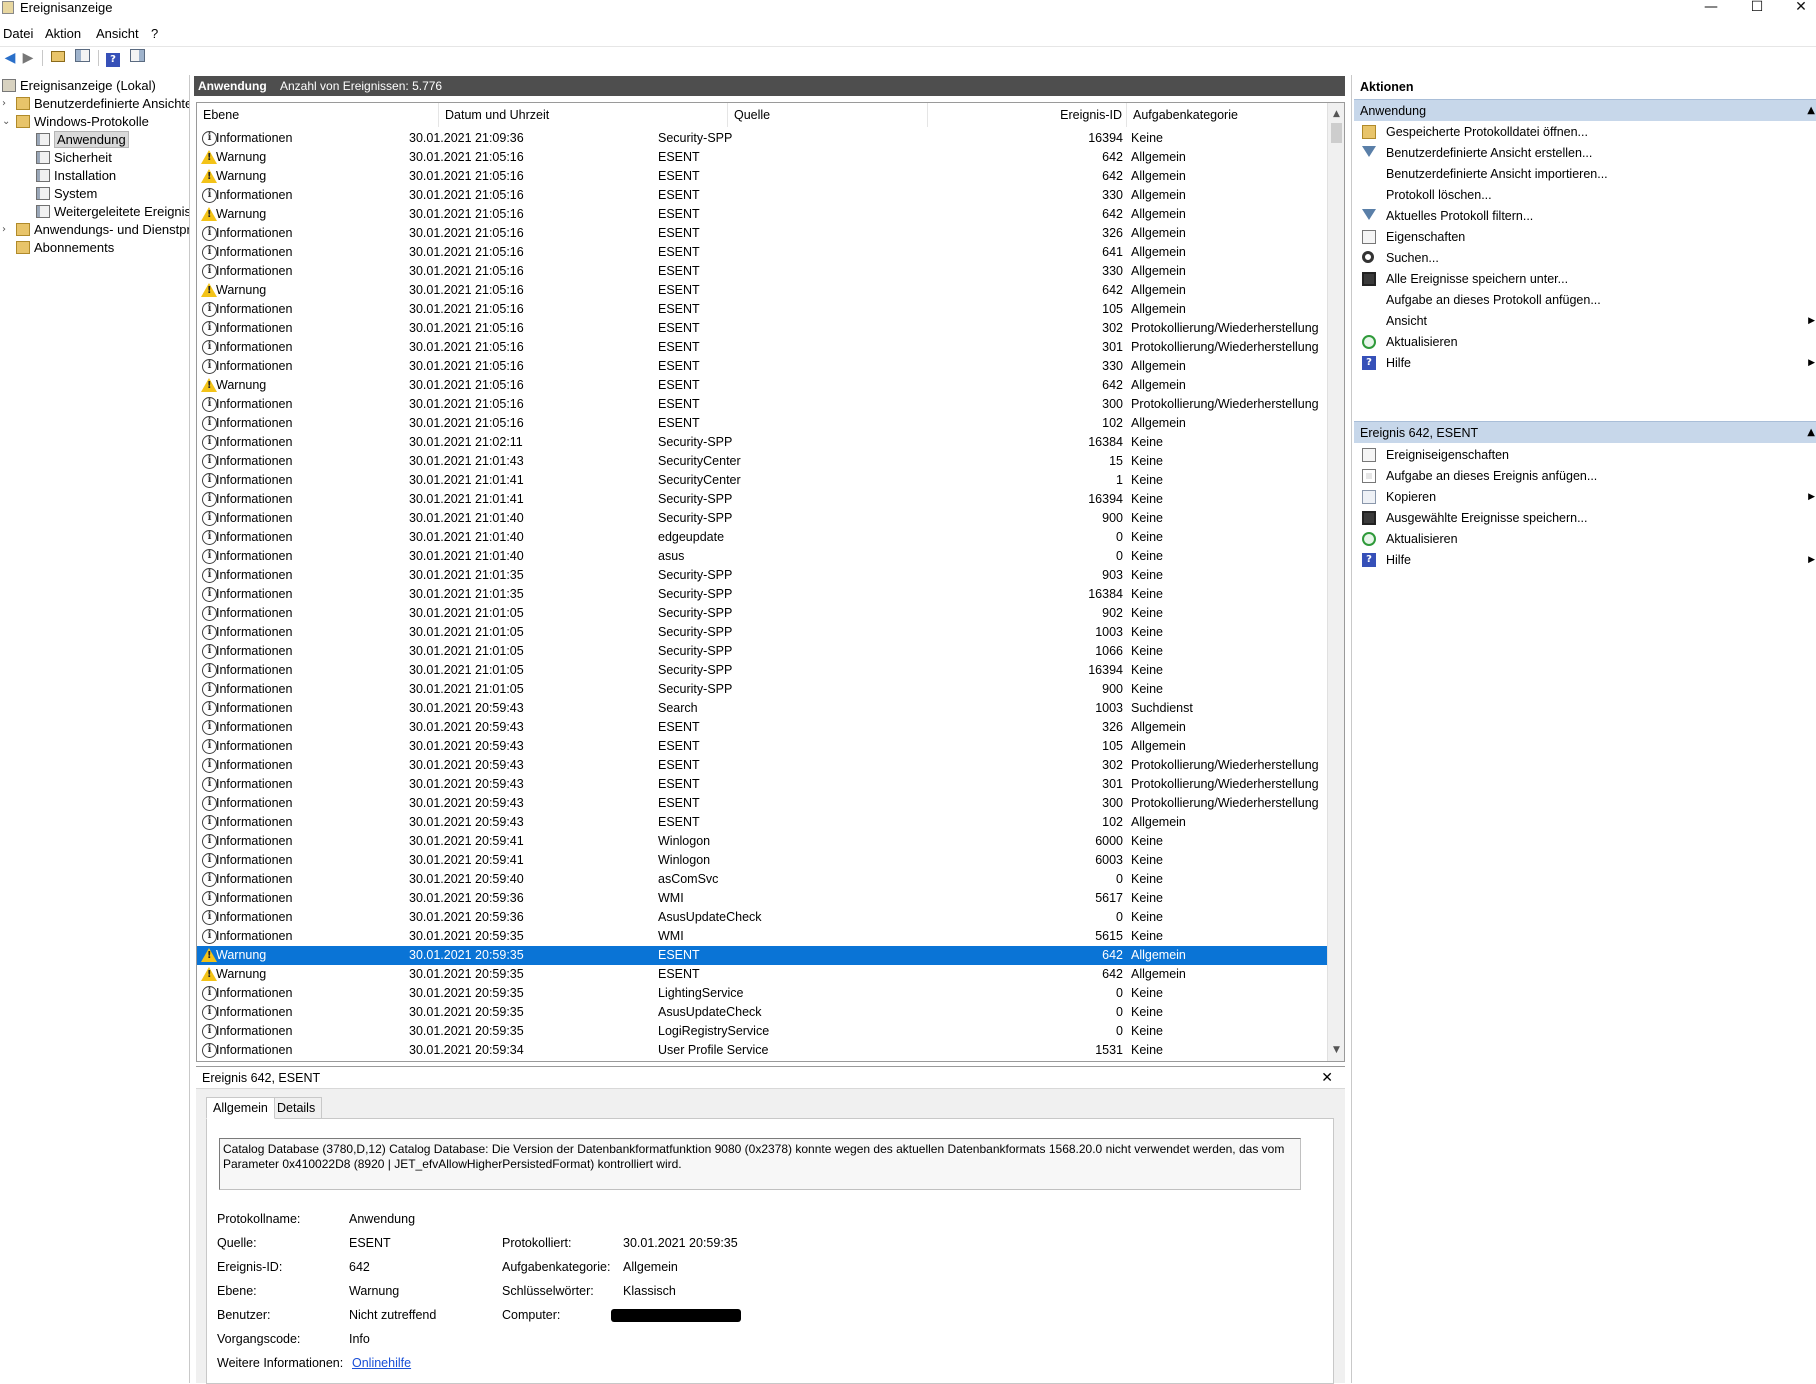 The height and width of the screenshot is (1384, 1816). Describe the element at coordinates (66, 194) in the screenshot. I see `tree-log-system: System` at that location.